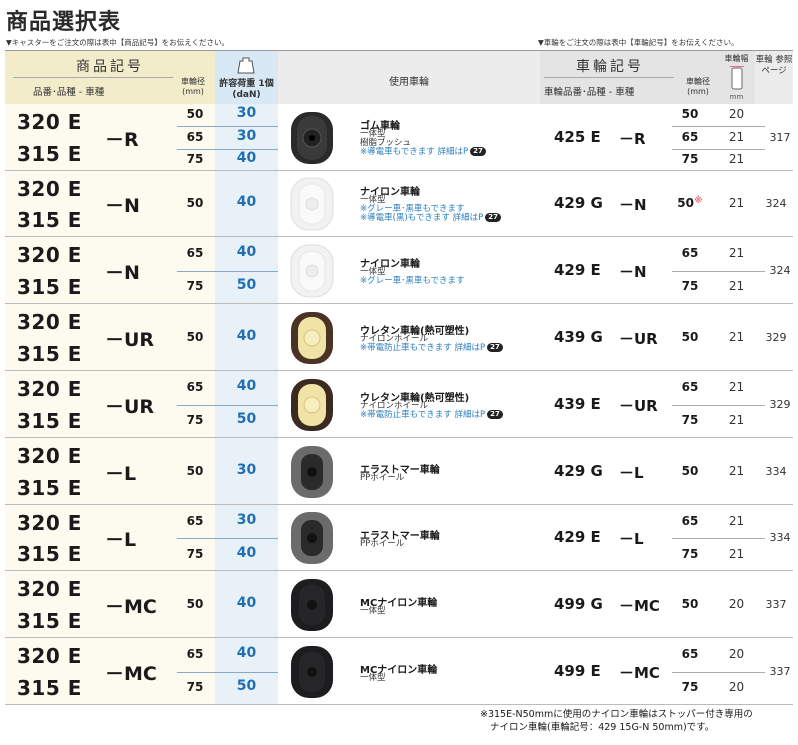  What do you see at coordinates (632, 138) in the screenshot?
I see `wheel-suffix: －R` at bounding box center [632, 138].